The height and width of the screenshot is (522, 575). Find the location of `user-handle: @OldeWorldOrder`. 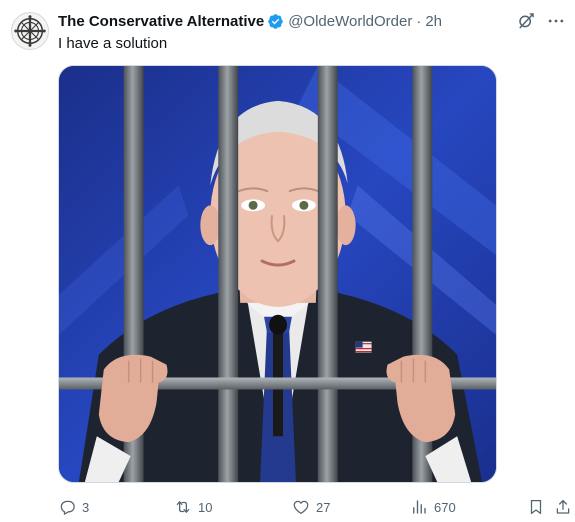

user-handle: @OldeWorldOrder is located at coordinates (350, 21).